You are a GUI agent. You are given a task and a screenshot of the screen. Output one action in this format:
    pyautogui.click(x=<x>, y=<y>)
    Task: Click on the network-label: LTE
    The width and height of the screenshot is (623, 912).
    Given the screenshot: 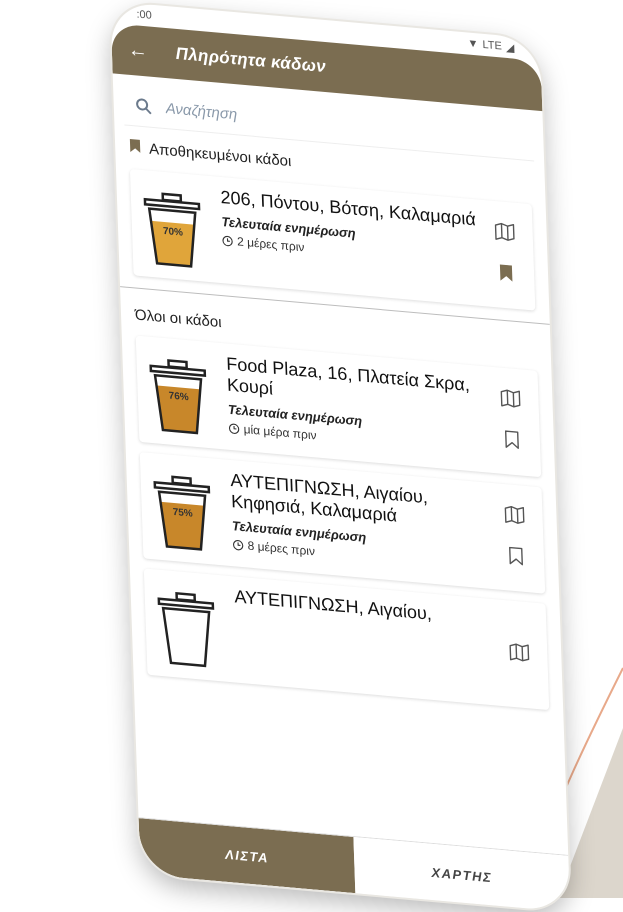 What is the action you would take?
    pyautogui.click(x=492, y=45)
    